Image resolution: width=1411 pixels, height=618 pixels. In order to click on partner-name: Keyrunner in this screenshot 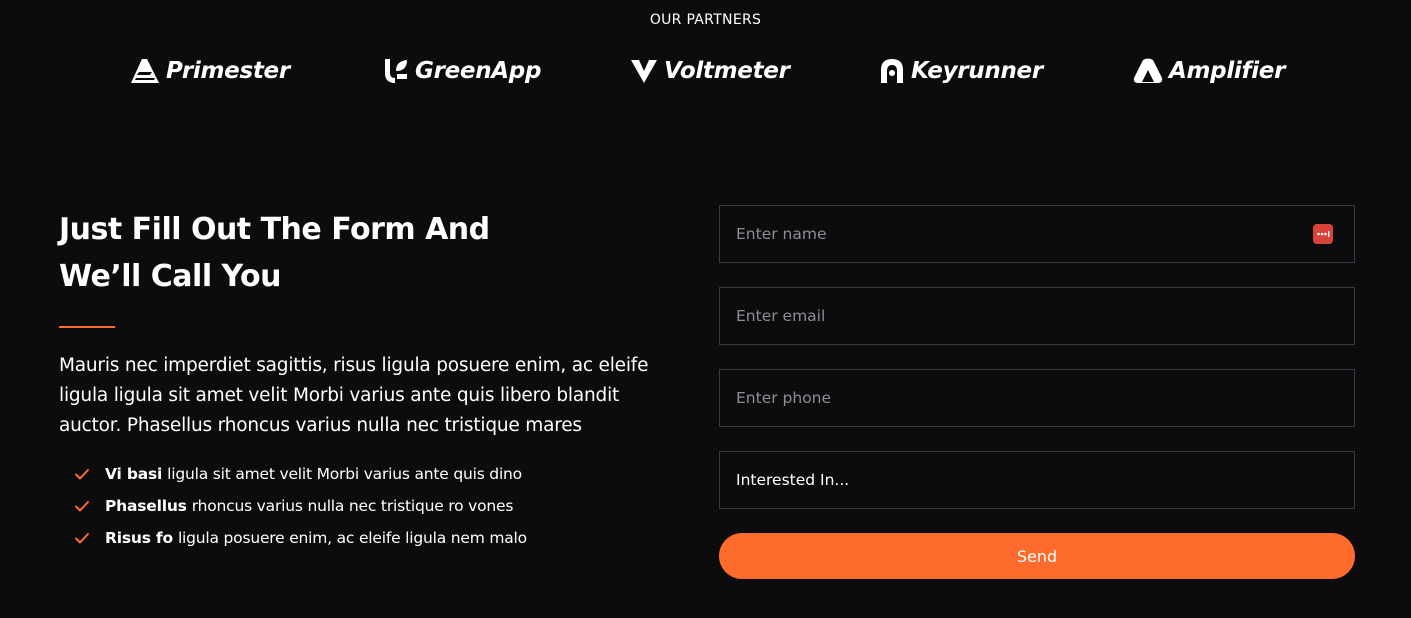, I will do `click(977, 71)`.